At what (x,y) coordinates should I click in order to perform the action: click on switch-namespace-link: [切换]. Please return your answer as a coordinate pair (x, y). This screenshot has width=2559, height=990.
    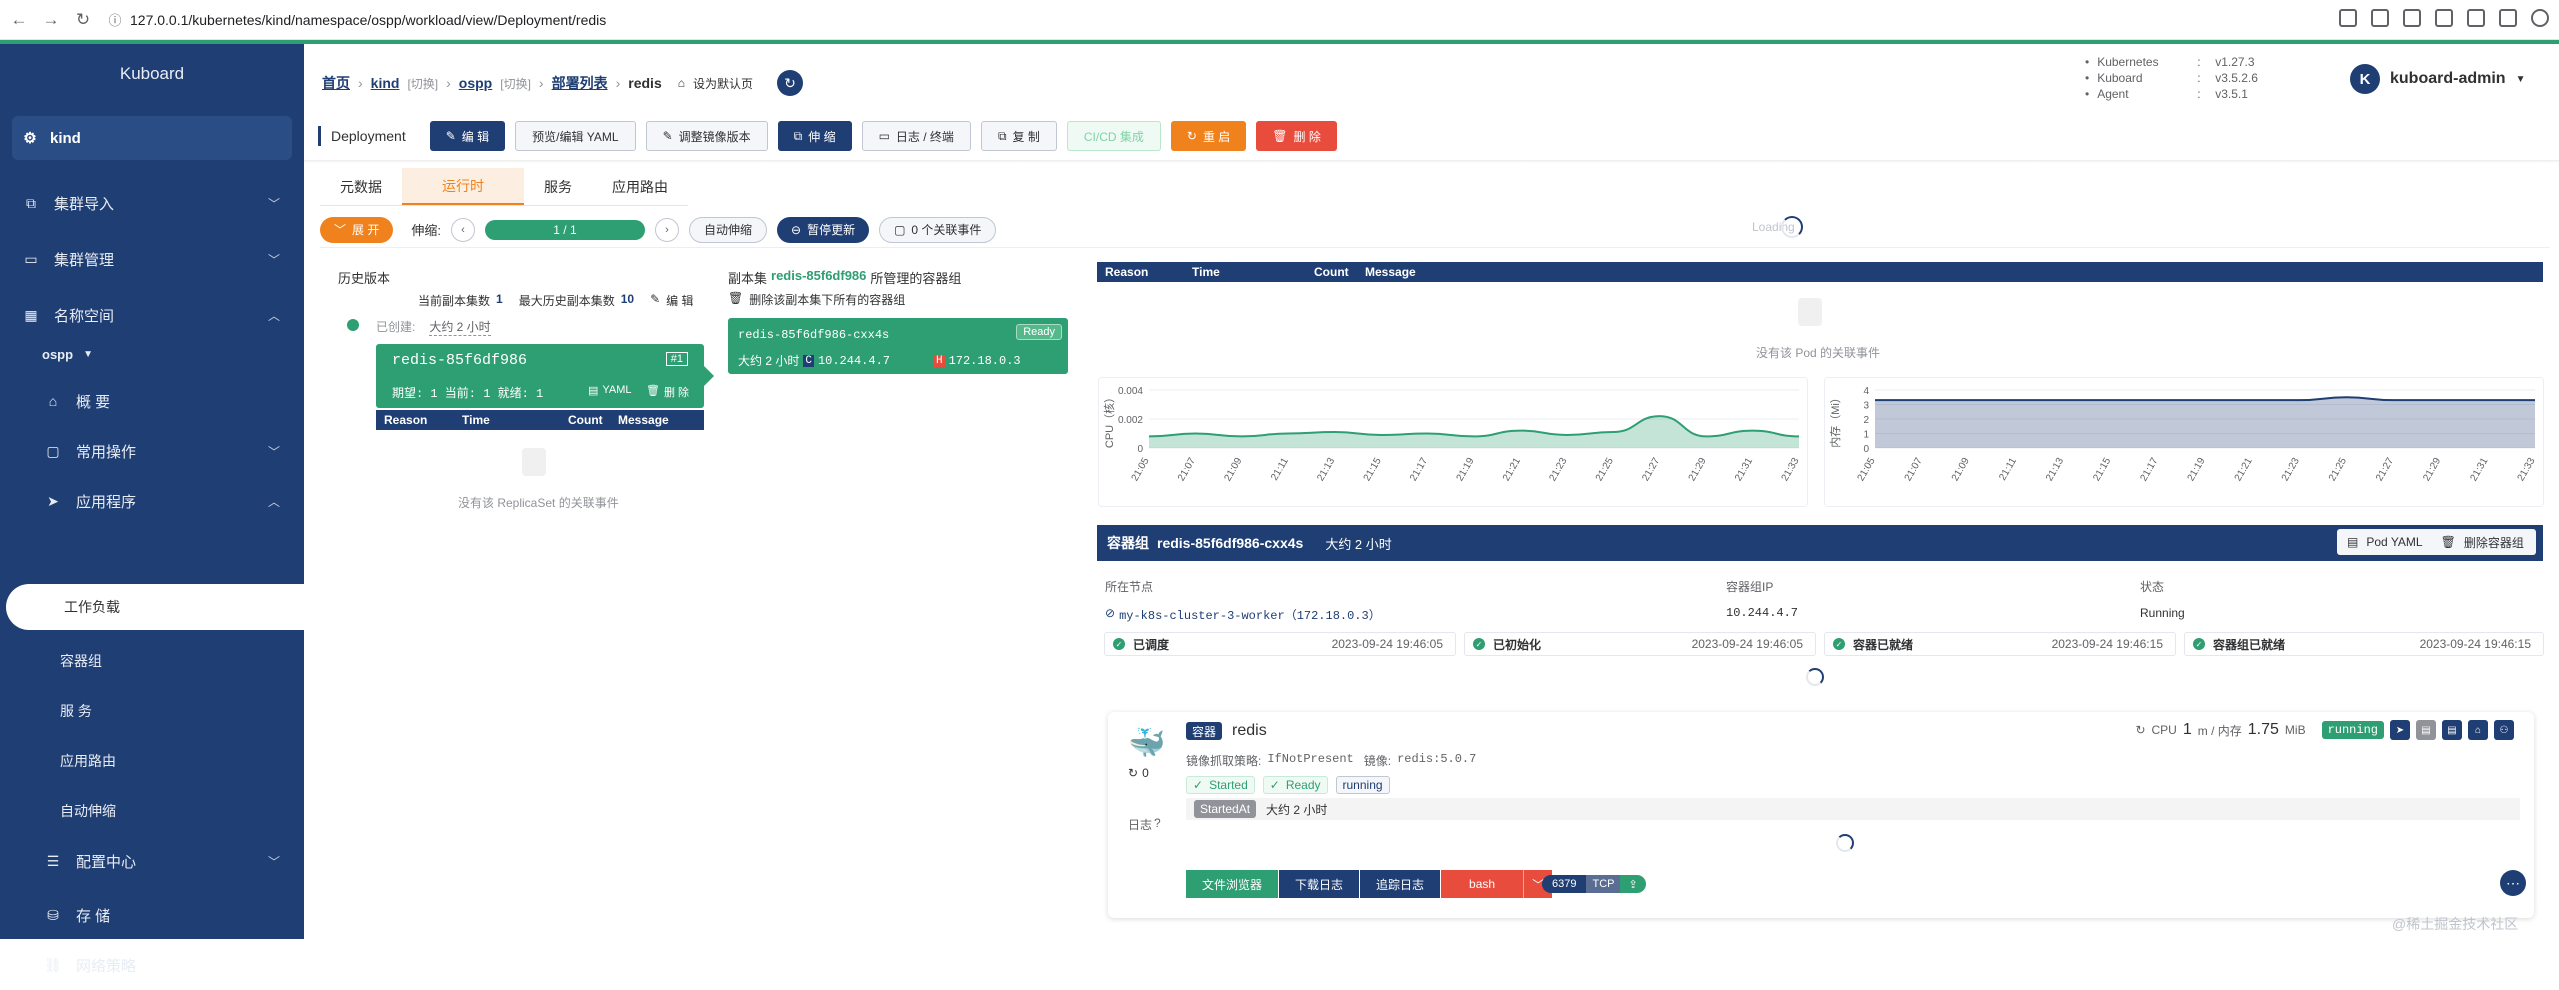
    Looking at the image, I should click on (515, 83).